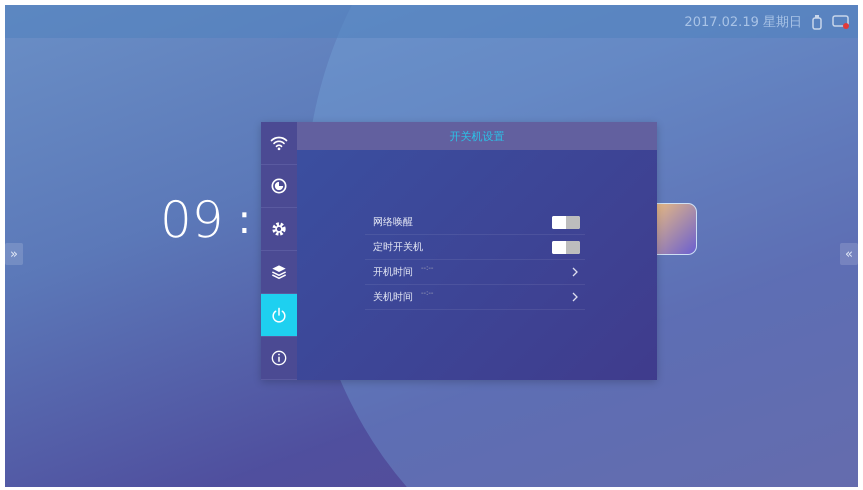  What do you see at coordinates (841, 22) in the screenshot?
I see `display-icon` at bounding box center [841, 22].